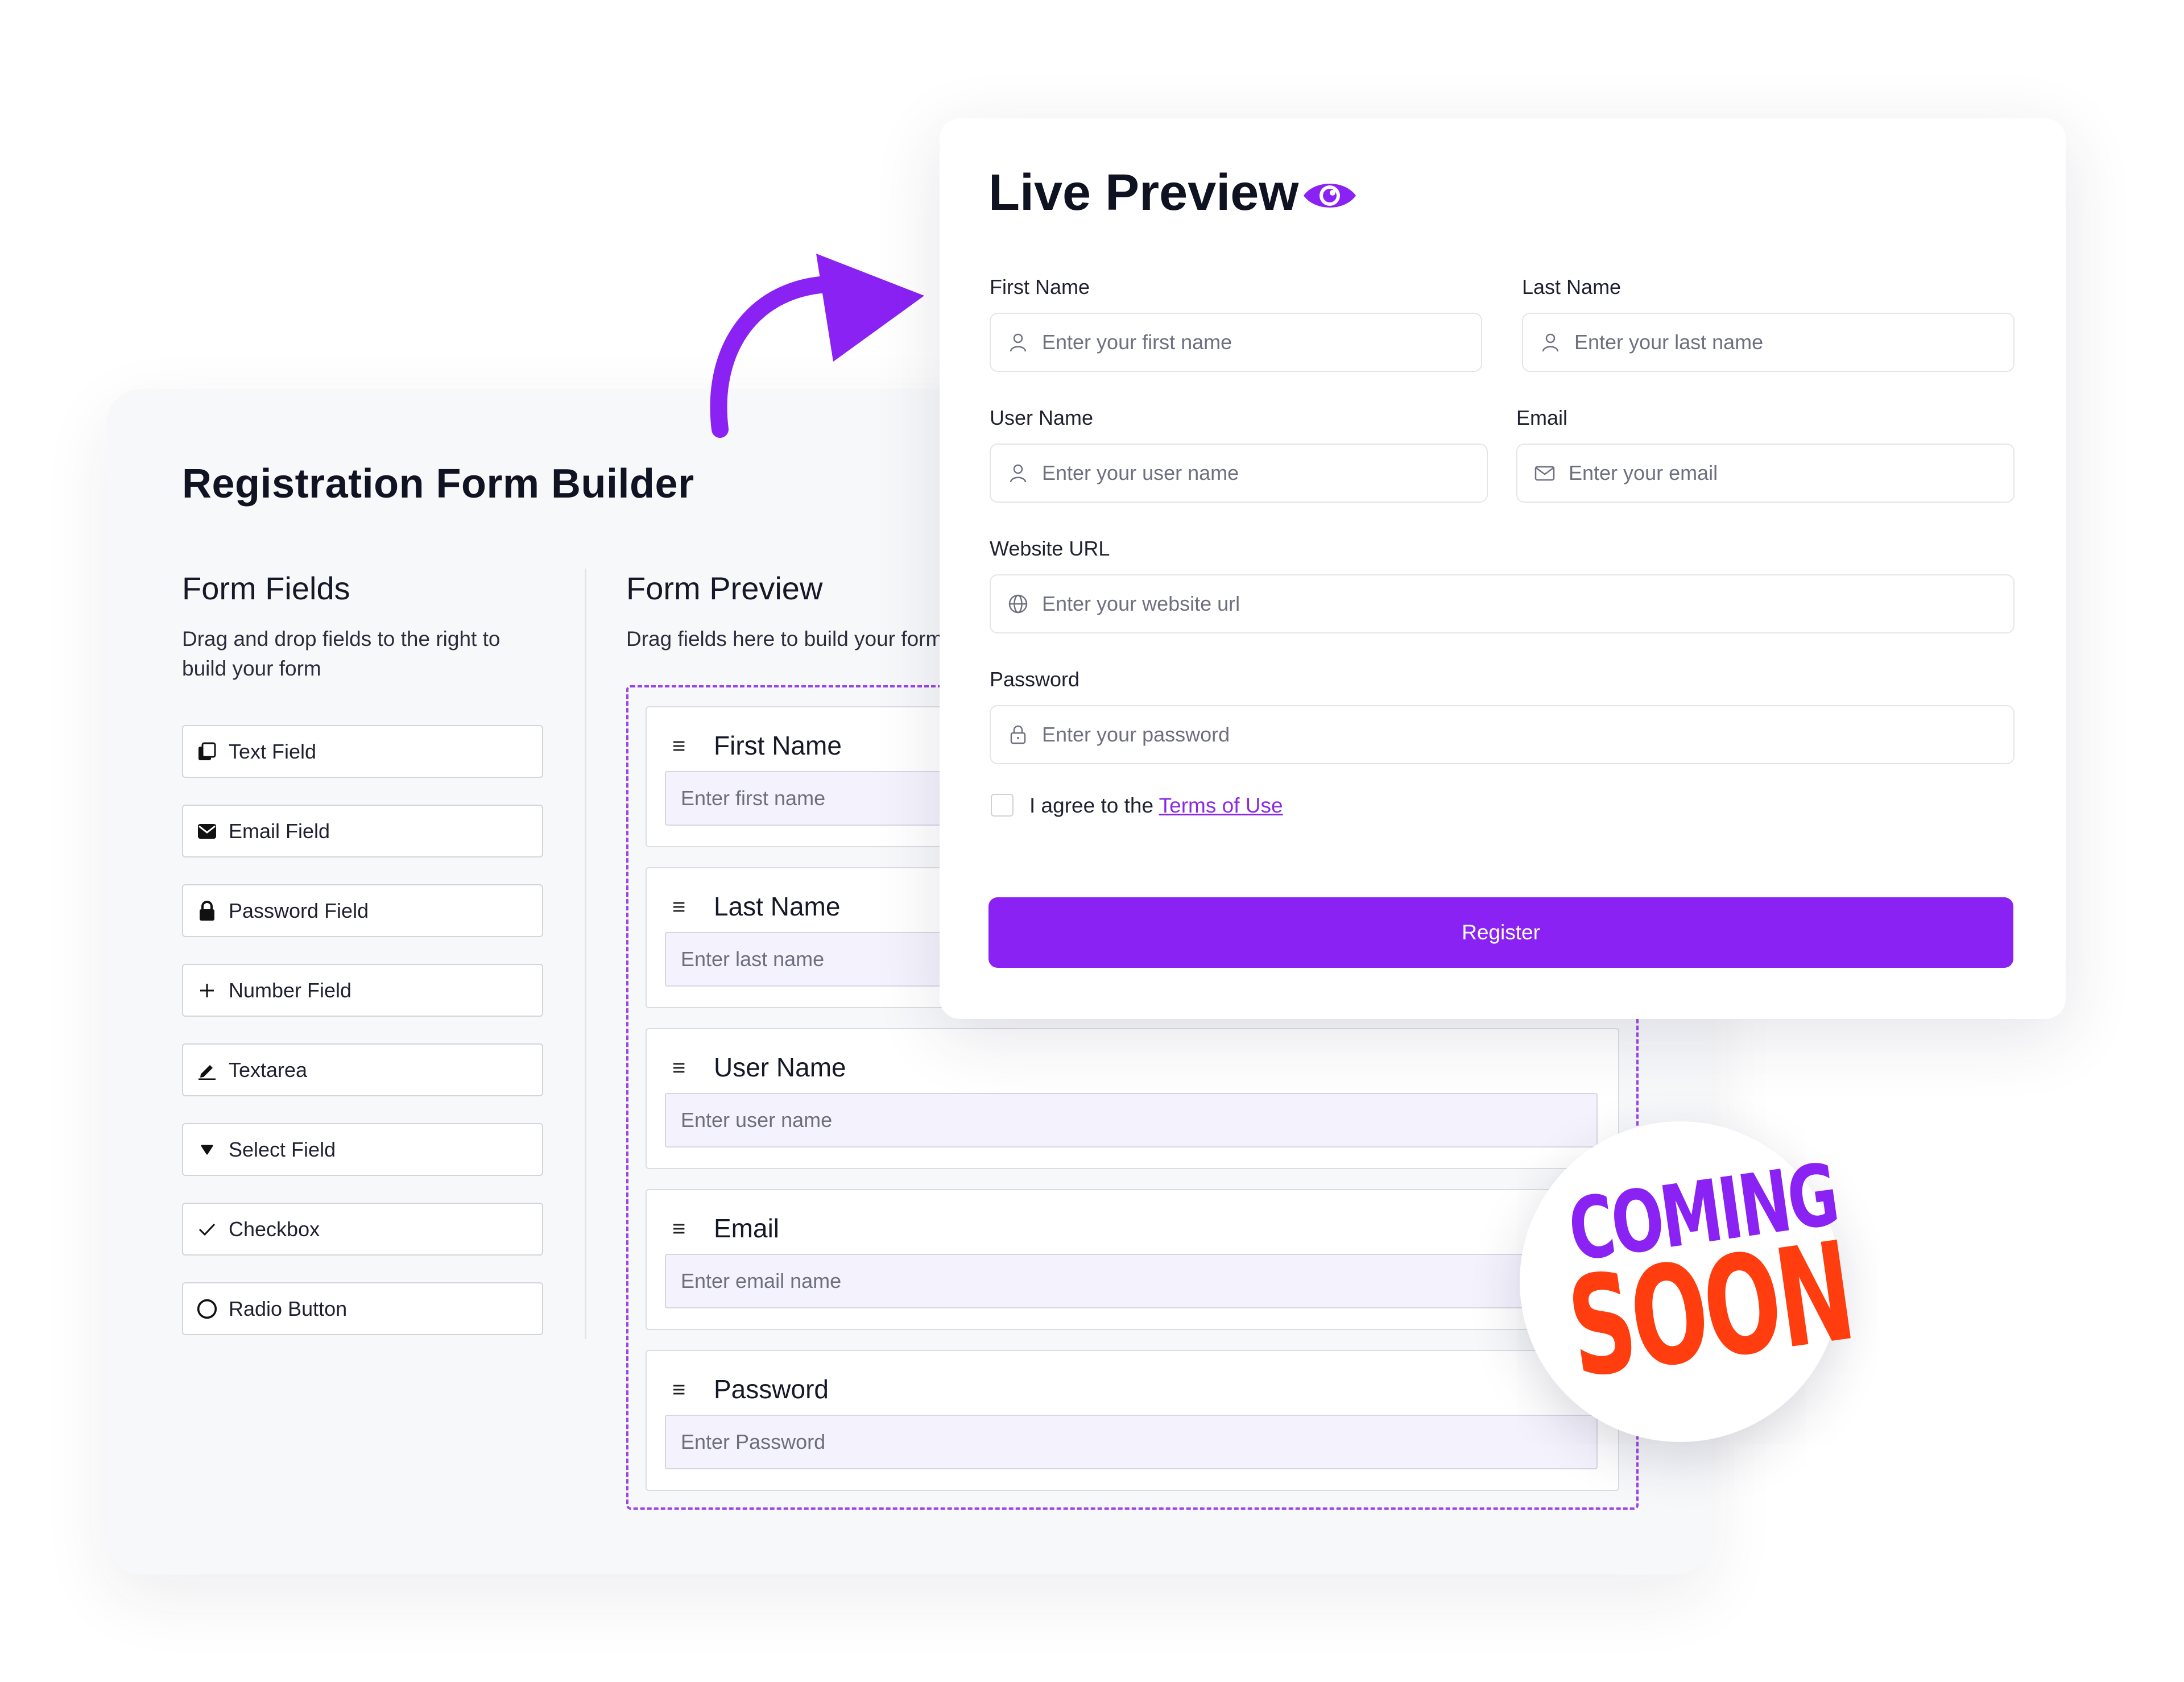 This screenshot has height=1682, width=2184. Describe the element at coordinates (1143, 192) in the screenshot. I see `live-preview-title: Live Preview` at that location.